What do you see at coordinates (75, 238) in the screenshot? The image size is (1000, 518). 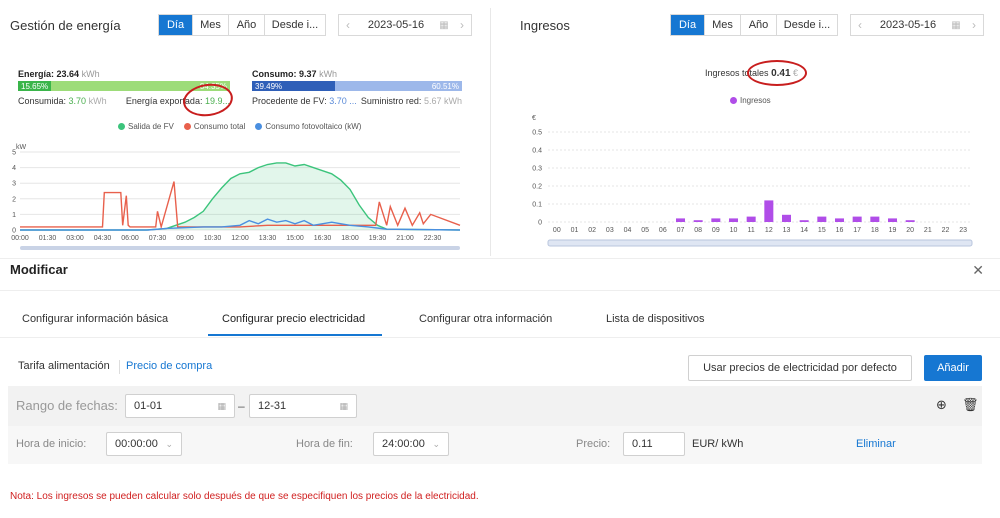 I see `x-tick-label: 03:00` at bounding box center [75, 238].